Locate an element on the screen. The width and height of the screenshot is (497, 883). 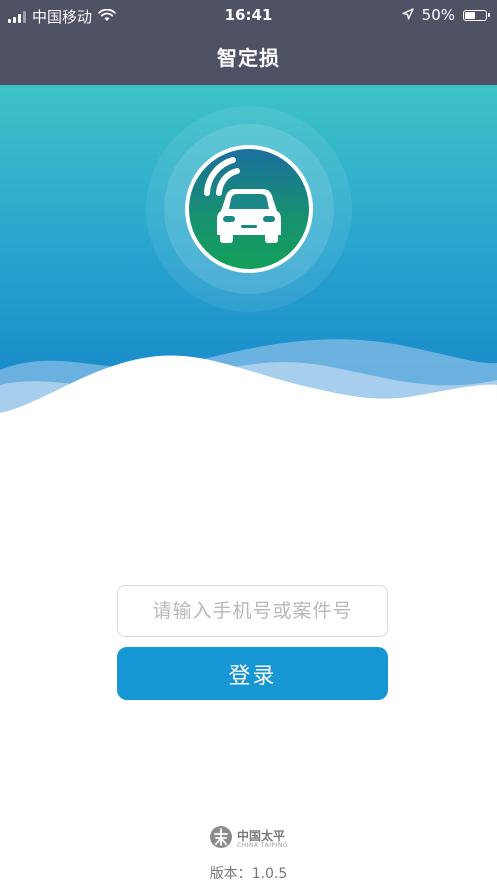
location-arrow-icon is located at coordinates (407, 15).